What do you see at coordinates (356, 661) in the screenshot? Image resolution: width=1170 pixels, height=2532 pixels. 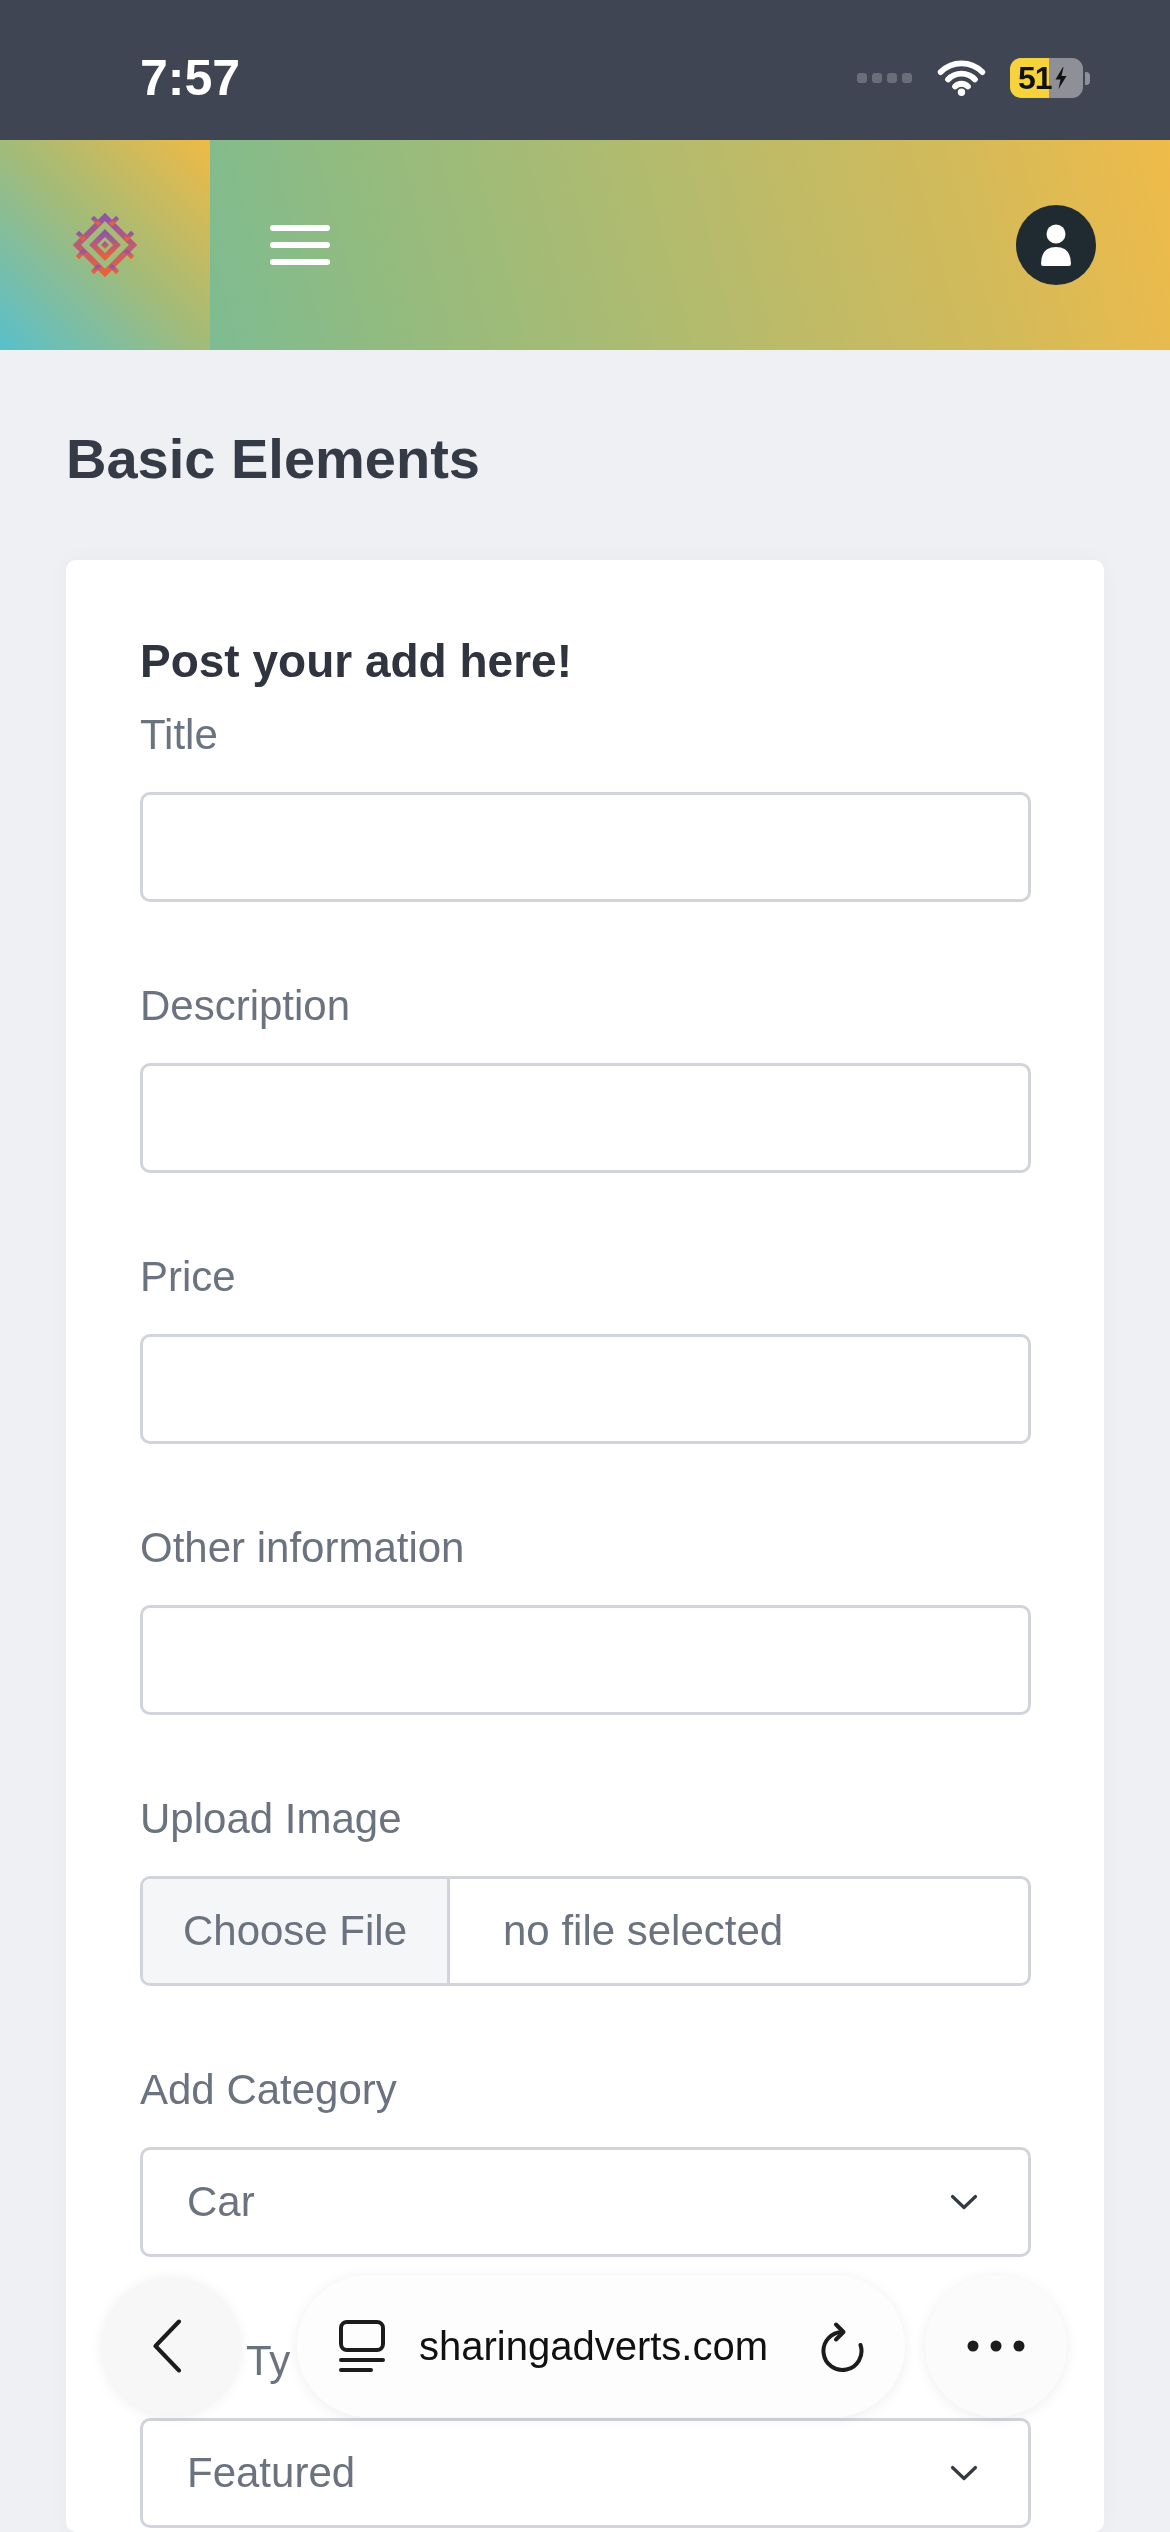 I see `form-heading: Post your add here!` at bounding box center [356, 661].